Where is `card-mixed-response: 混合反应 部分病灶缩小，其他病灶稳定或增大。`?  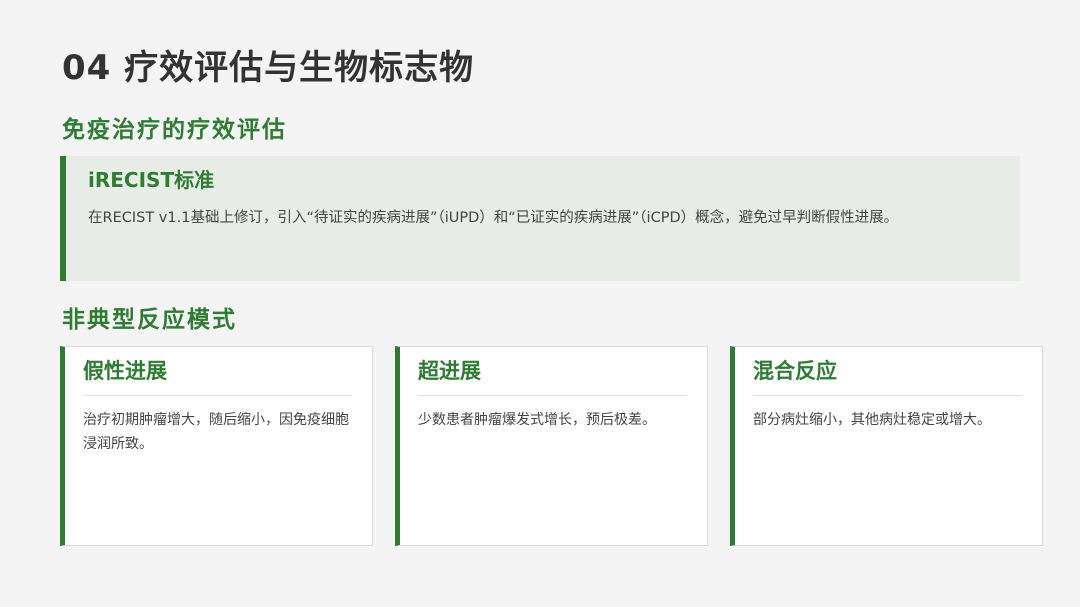
card-mixed-response: 混合反应 部分病灶缩小，其他病灶稳定或增大。 is located at coordinates (886, 446).